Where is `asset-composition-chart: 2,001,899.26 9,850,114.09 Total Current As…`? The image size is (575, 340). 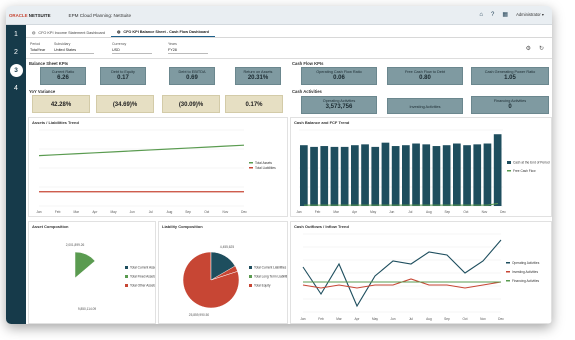 asset-composition-chart: 2,001,899.26 9,850,114.09 Total Current As… is located at coordinates (94, 272).